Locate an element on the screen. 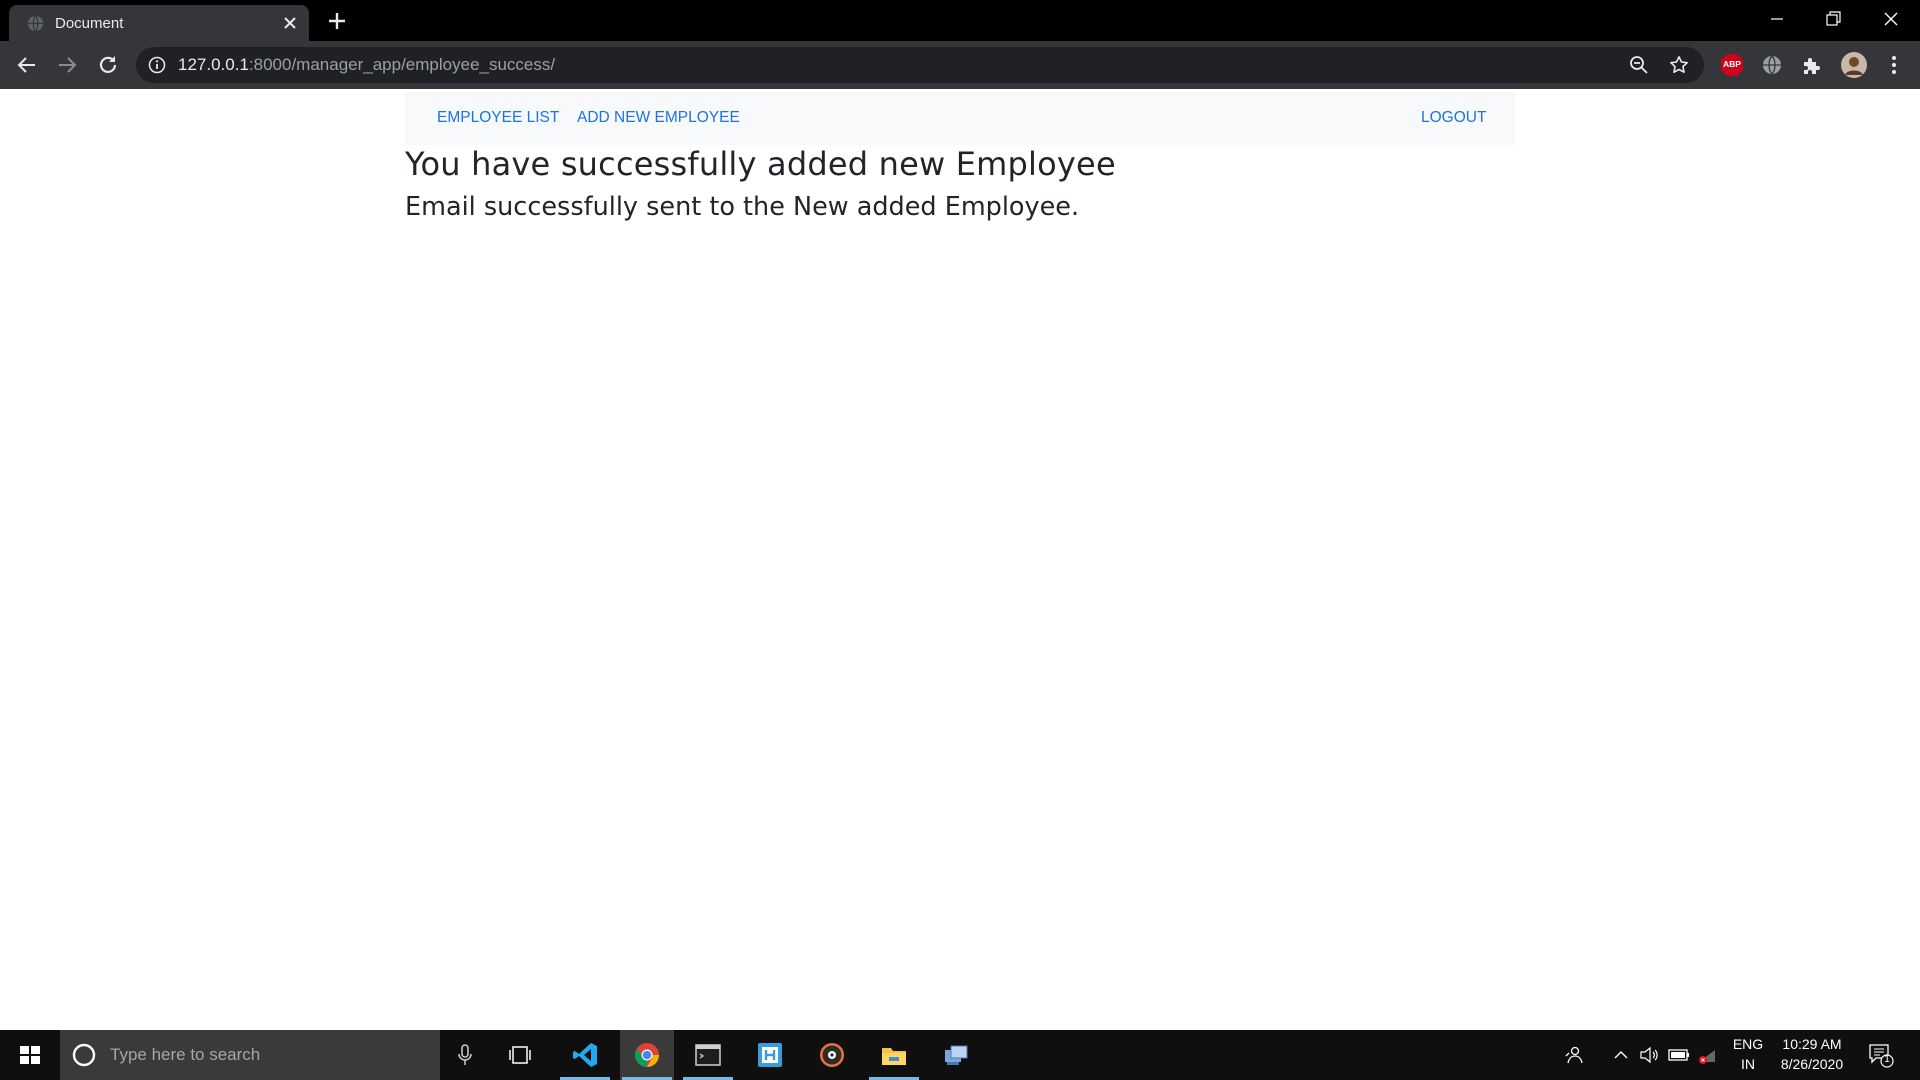  extension-globe-icon is located at coordinates (1772, 65).